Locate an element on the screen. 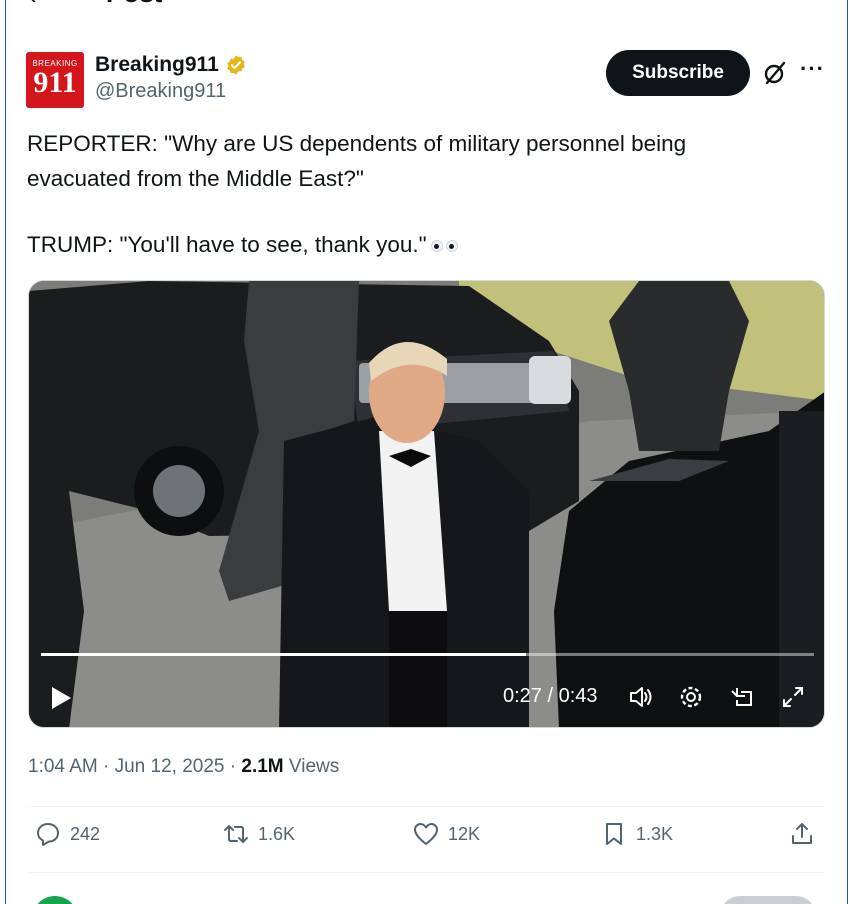 This screenshot has width=850, height=904. views-count: 2.1M is located at coordinates (262, 766).